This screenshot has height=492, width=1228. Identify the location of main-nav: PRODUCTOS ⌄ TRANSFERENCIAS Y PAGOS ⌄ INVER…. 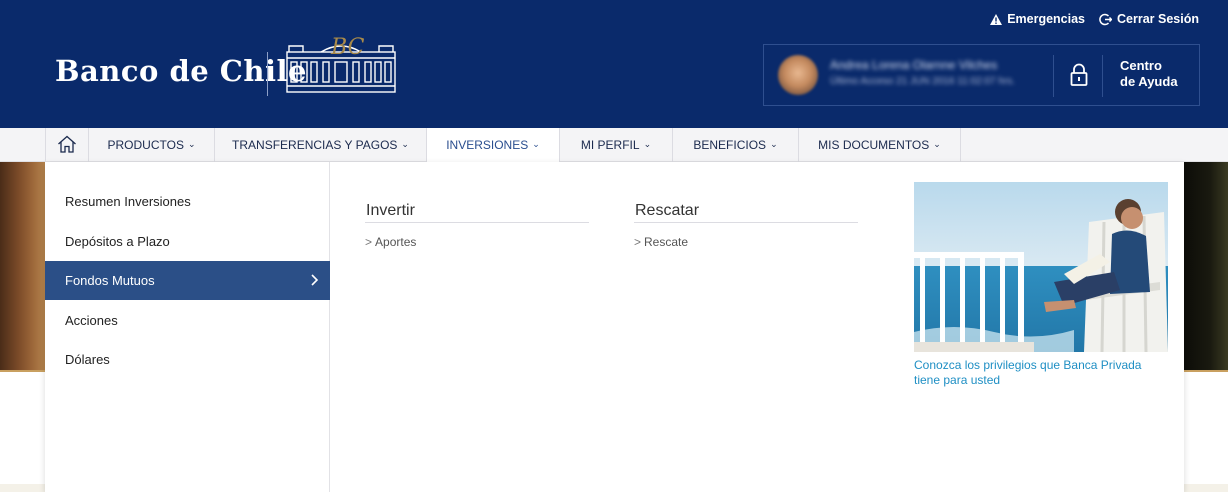
(614, 145).